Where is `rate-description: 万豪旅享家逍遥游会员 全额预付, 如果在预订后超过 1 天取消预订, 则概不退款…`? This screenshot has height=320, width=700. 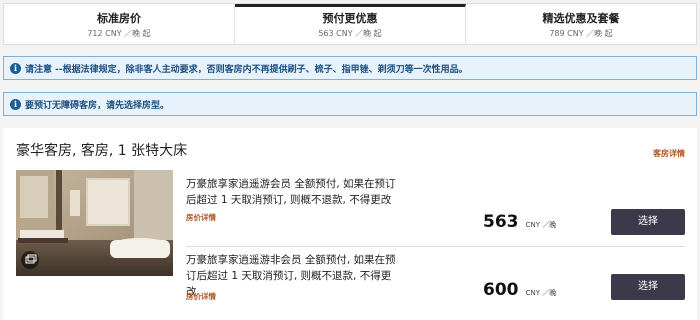
rate-description: 万豪旅享家逍遥游会员 全额预付, 如果在预订后超过 1 天取消预订, 则概不退款… is located at coordinates (291, 192).